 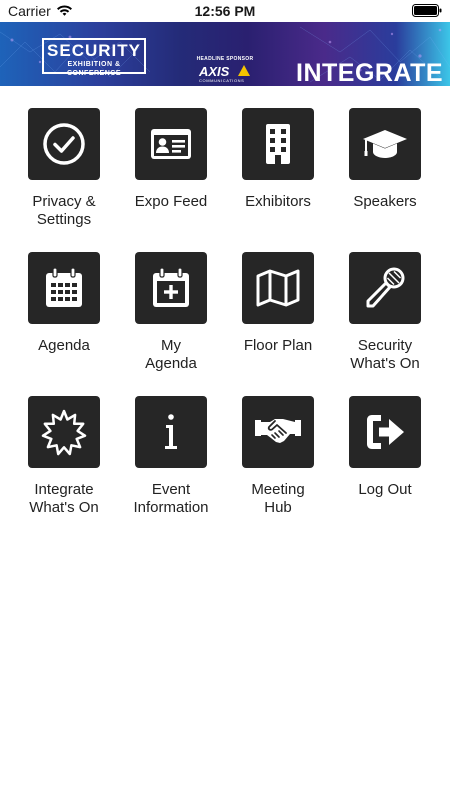 I want to click on axis-triangle-icon, so click(x=244, y=70).